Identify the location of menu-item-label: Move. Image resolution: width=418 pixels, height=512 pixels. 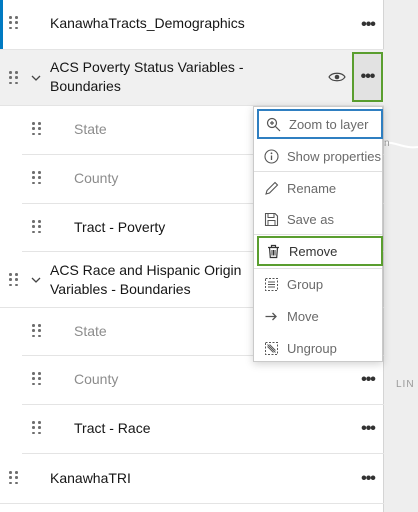
(303, 316).